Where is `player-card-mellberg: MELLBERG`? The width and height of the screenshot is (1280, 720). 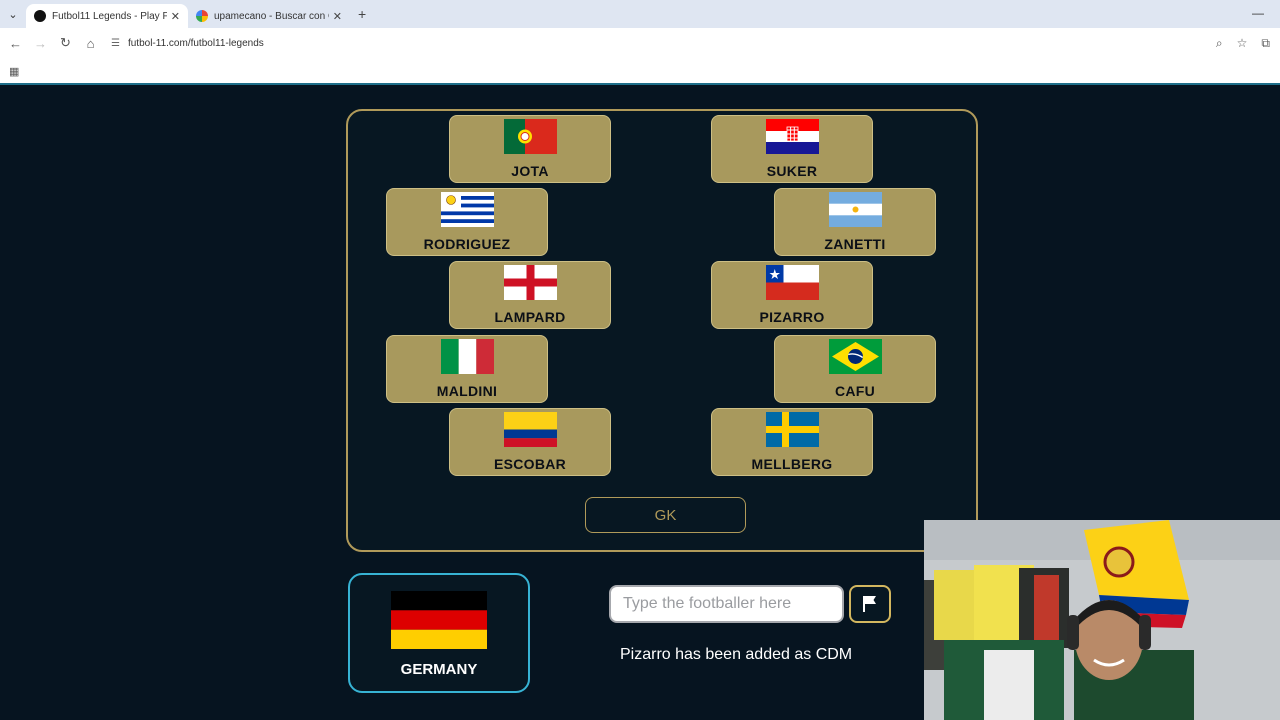
player-card-mellberg: MELLBERG is located at coordinates (792, 442).